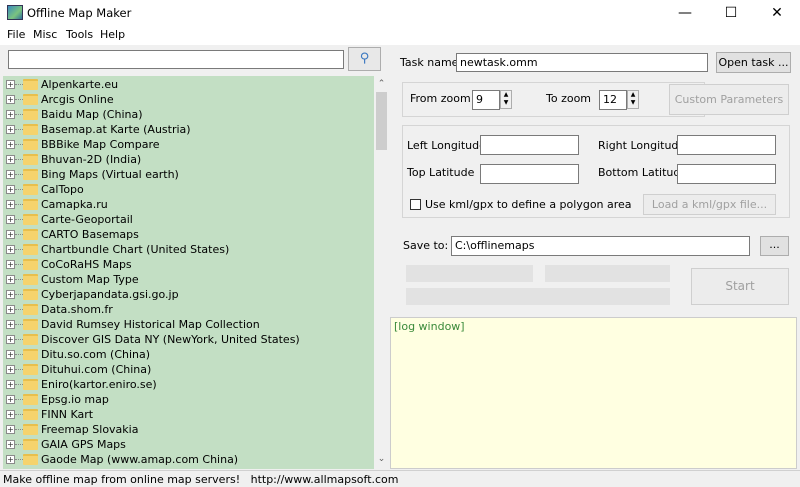  What do you see at coordinates (188, 129) in the screenshot?
I see `tree-item: + Basemap.at Karte (Austria)` at bounding box center [188, 129].